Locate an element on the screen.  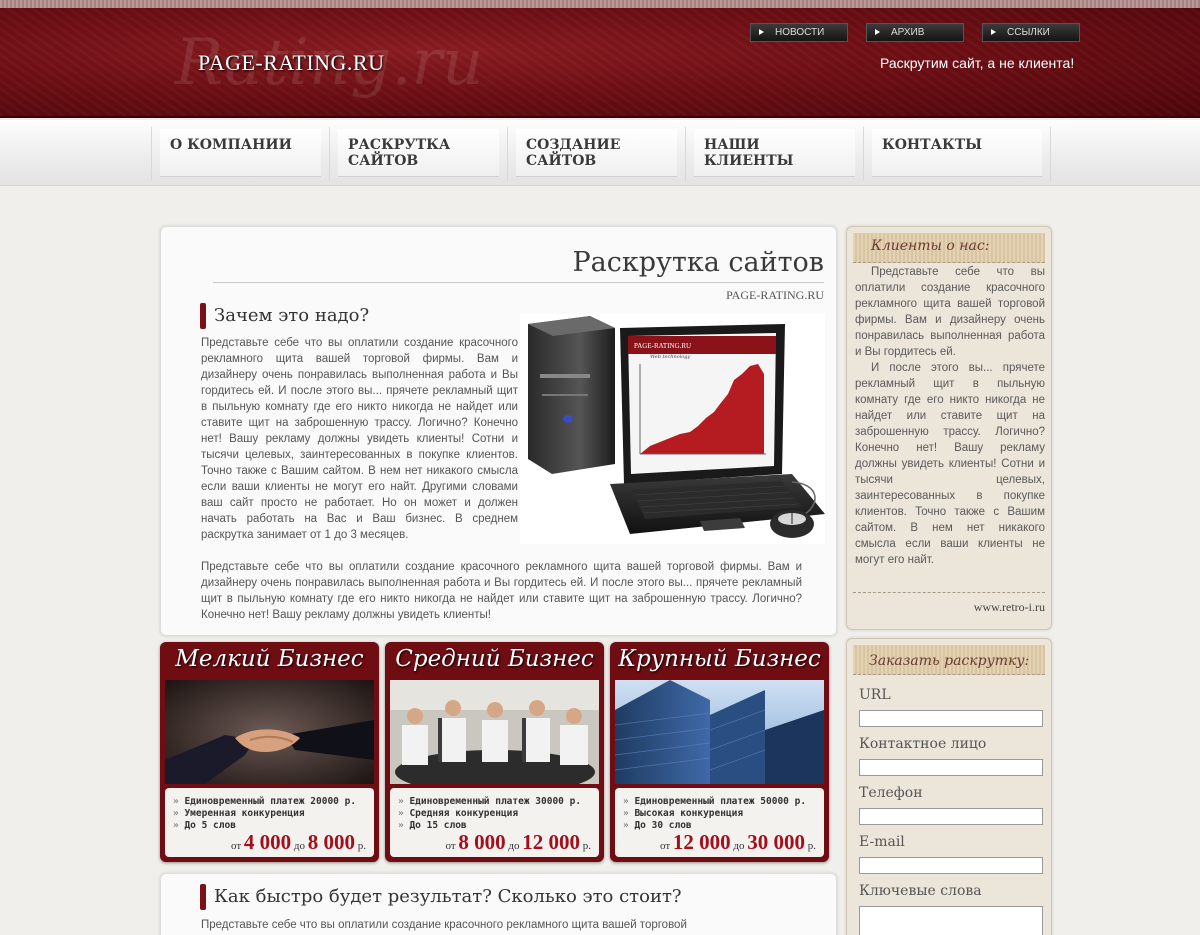
order-form-title: Заказать раскрутку: is located at coordinates (949, 661).